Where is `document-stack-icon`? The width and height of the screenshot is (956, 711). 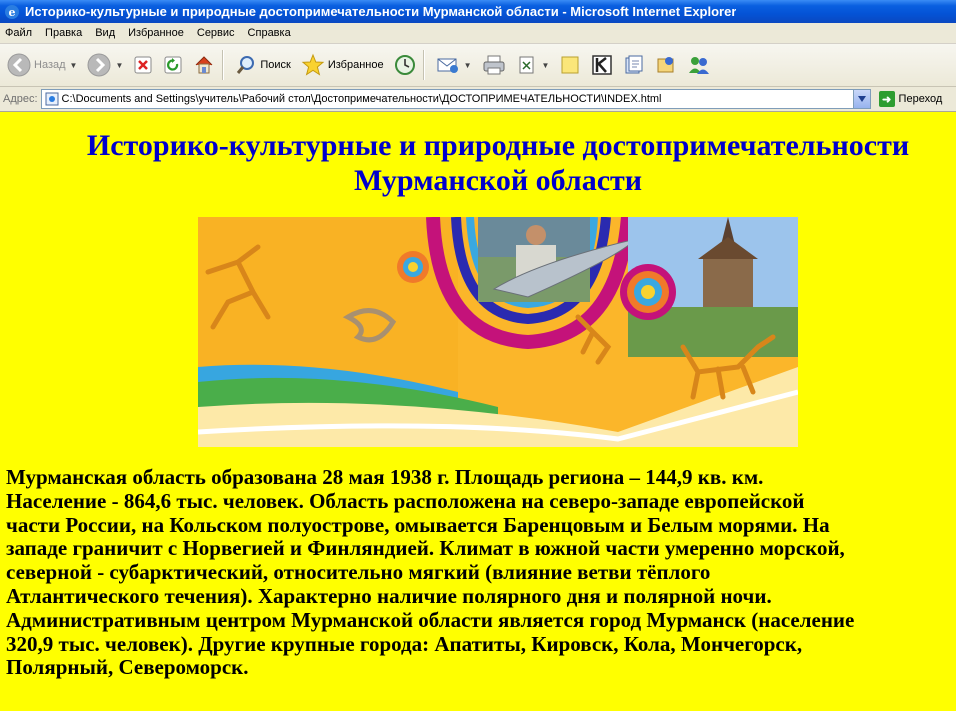
document-stack-icon is located at coordinates (634, 64).